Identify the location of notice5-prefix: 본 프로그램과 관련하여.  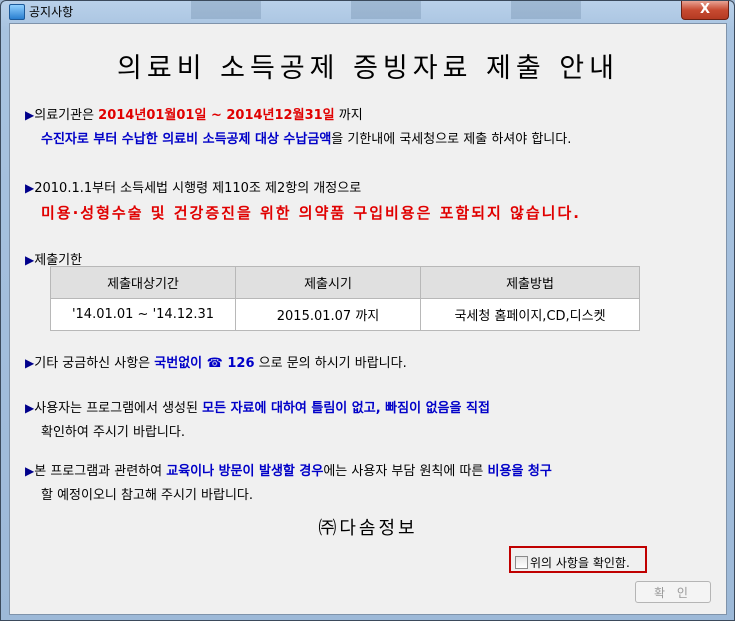
(100, 471).